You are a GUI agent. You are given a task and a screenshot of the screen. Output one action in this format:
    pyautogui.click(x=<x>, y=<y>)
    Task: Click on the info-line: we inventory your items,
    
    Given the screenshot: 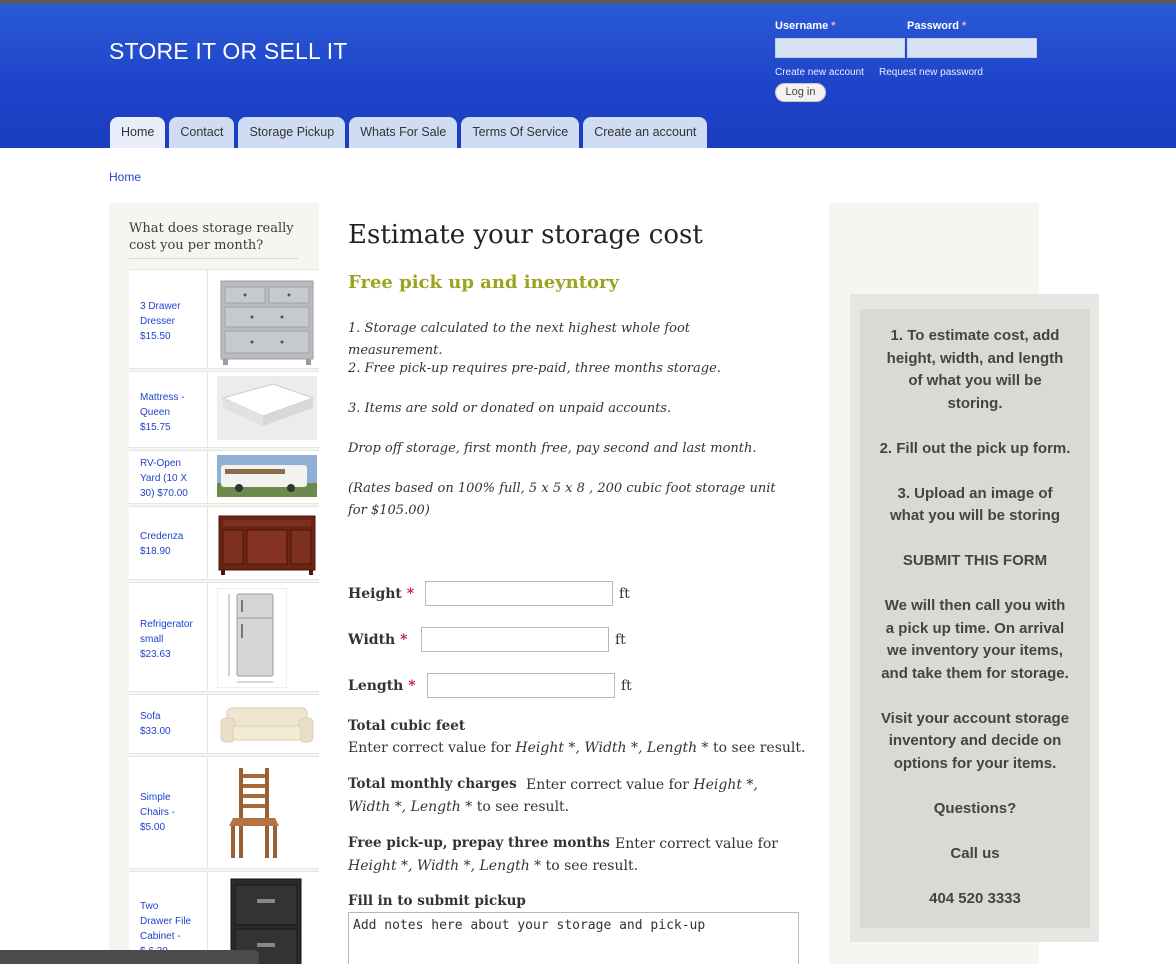 What is the action you would take?
    pyautogui.click(x=975, y=650)
    